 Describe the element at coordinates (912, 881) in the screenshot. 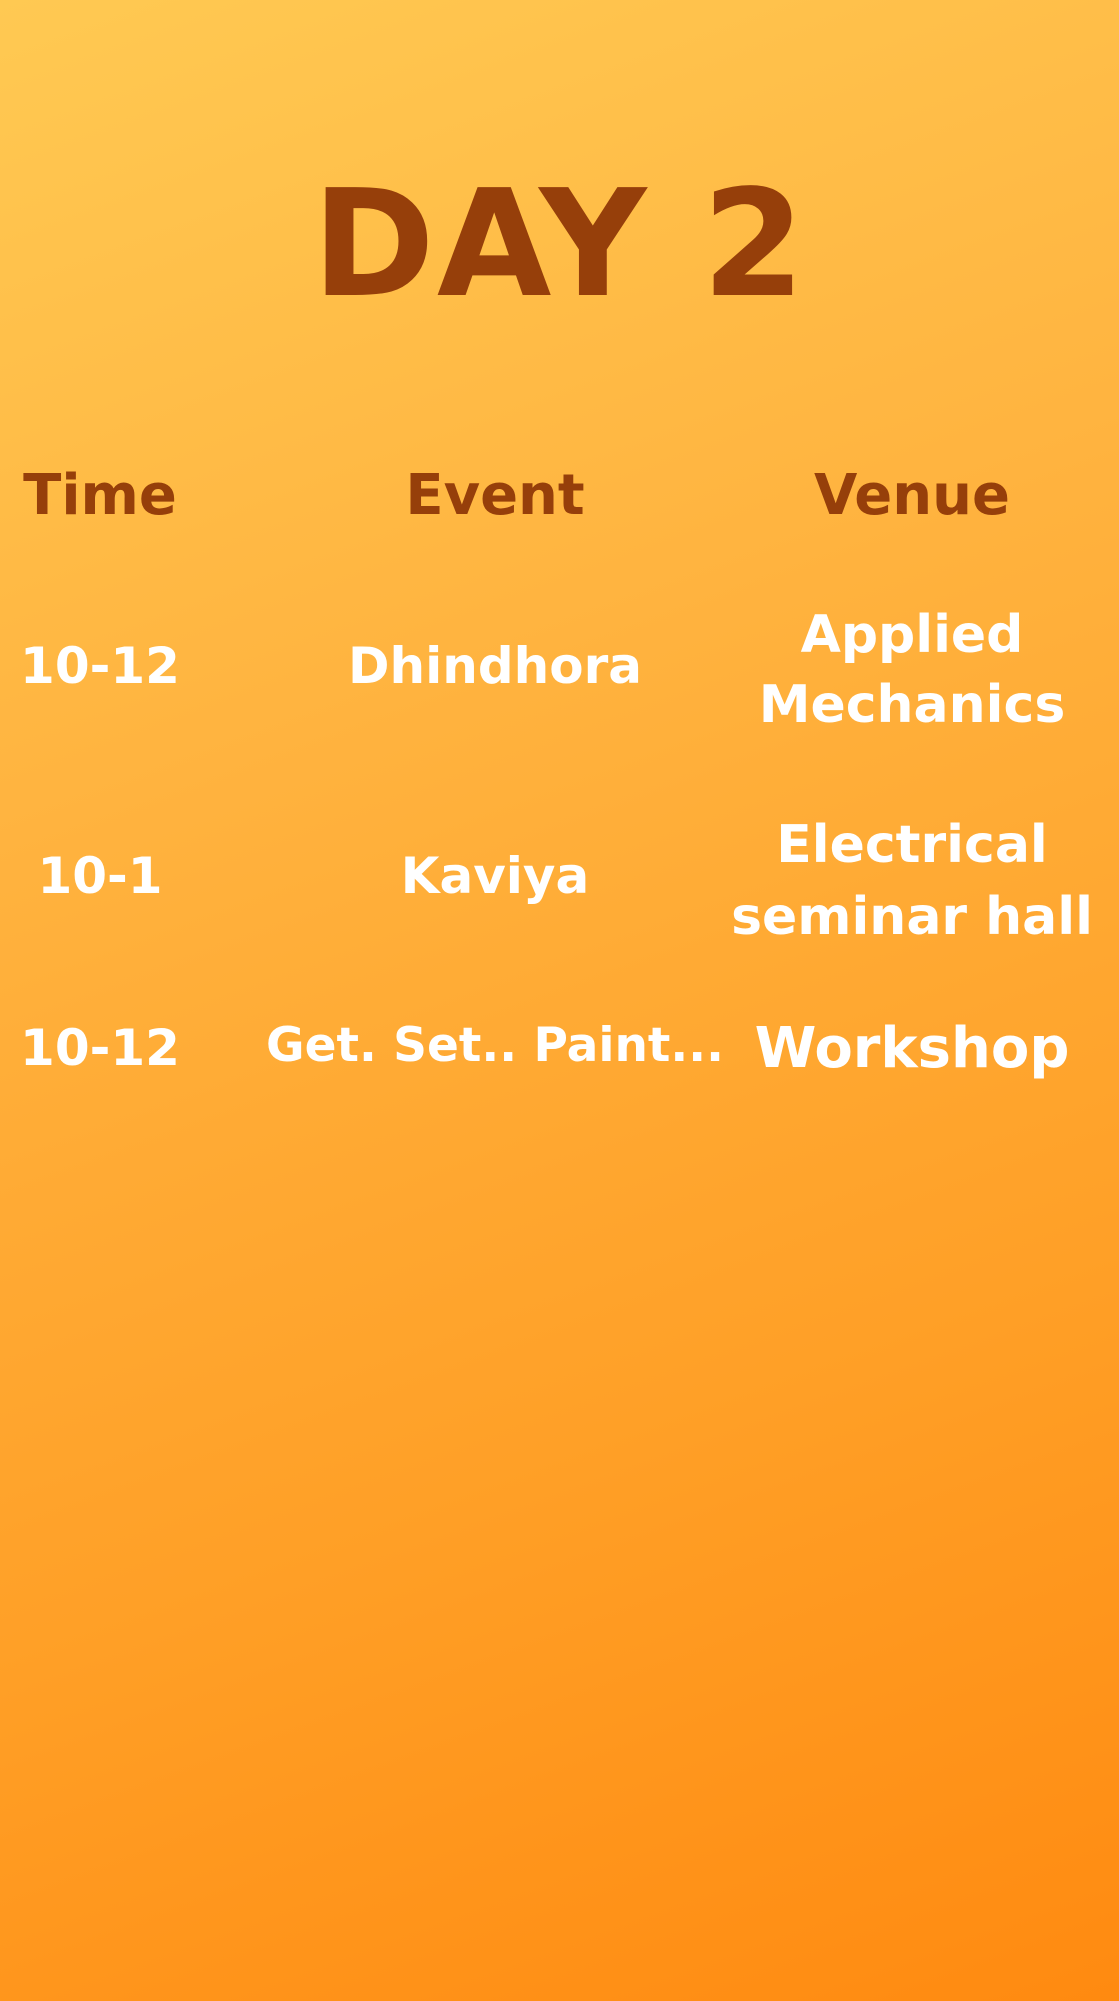

I see `row-2-venue: Electrical seminar hall` at that location.